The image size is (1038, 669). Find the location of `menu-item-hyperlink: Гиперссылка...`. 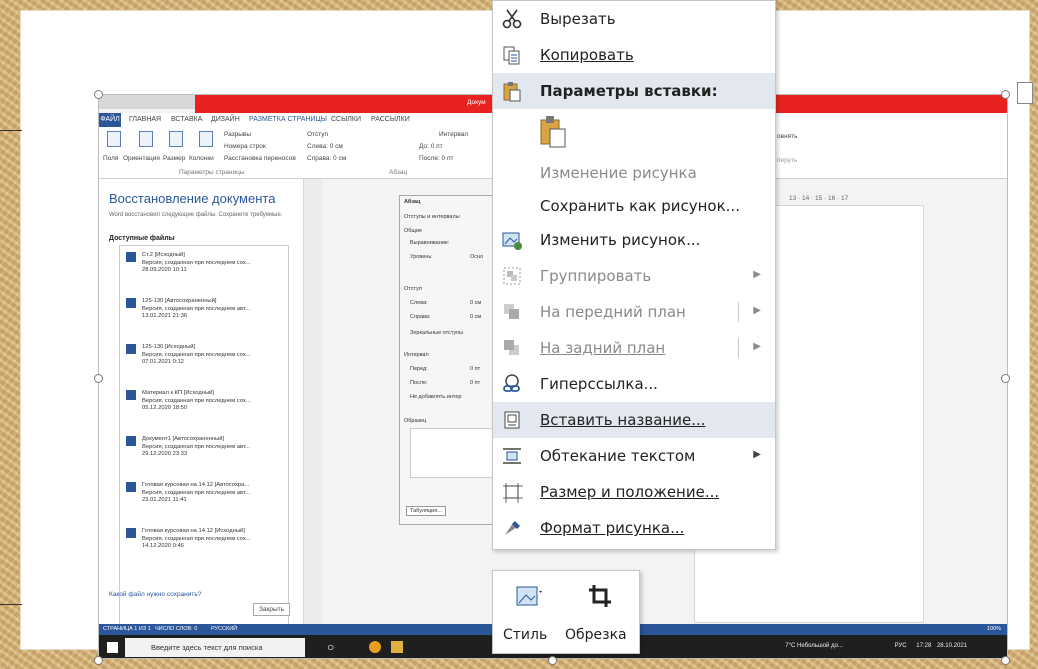

menu-item-hyperlink: Гиперссылка... is located at coordinates (634, 384).